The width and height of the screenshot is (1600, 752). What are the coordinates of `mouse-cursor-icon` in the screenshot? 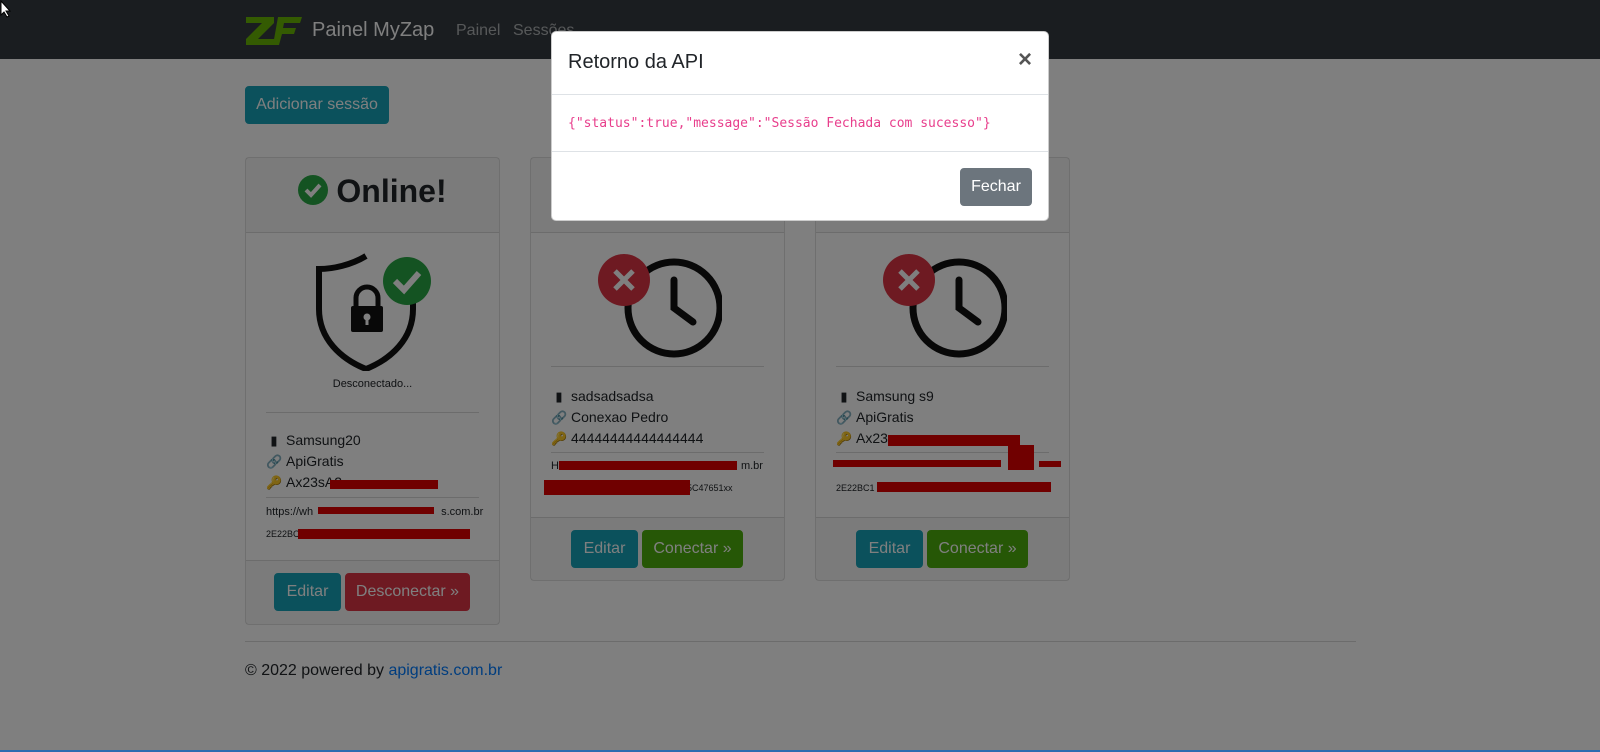 It's located at (6, 9).